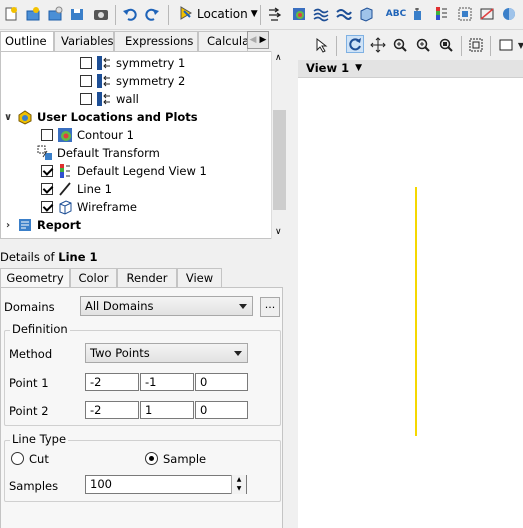 Image resolution: width=523 pixels, height=528 pixels. Describe the element at coordinates (59, 225) in the screenshot. I see `tree-item-label: Report` at that location.